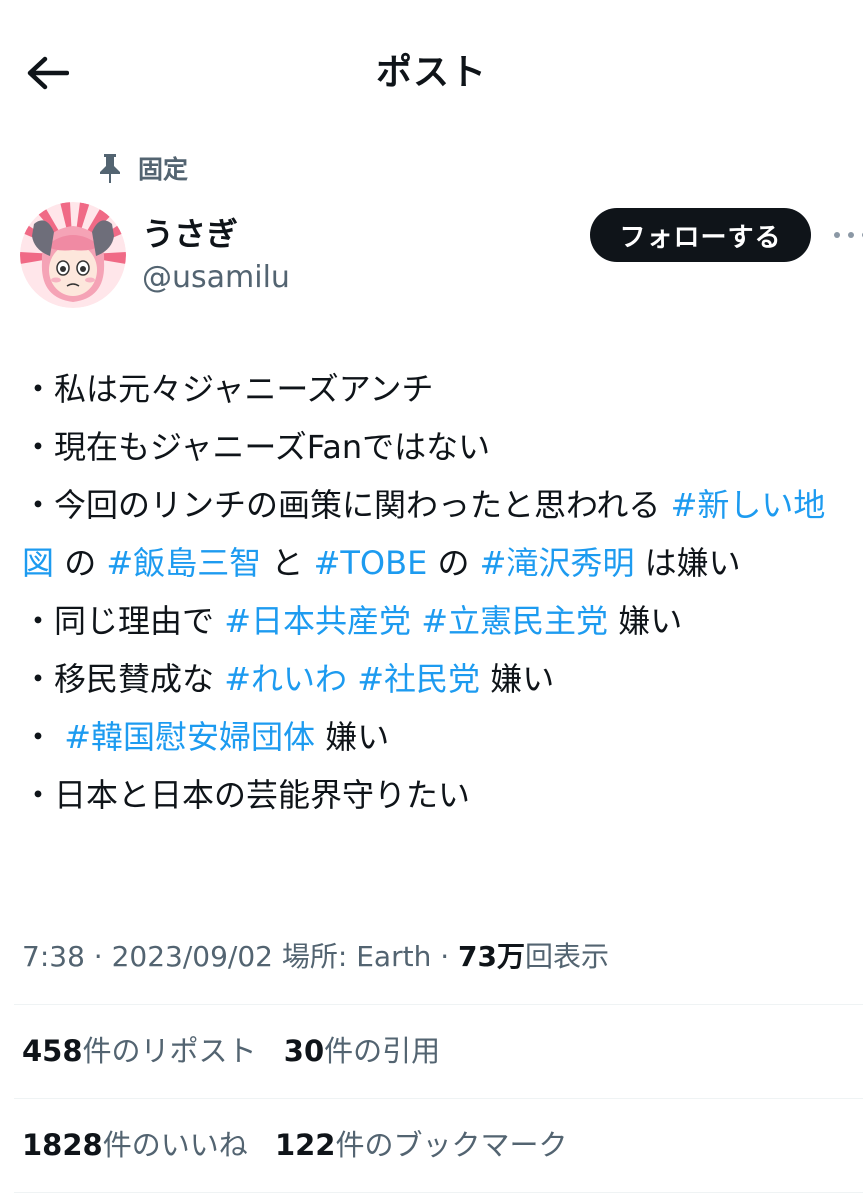  What do you see at coordinates (52, 1051) in the screenshot?
I see `reposts-count: 458` at bounding box center [52, 1051].